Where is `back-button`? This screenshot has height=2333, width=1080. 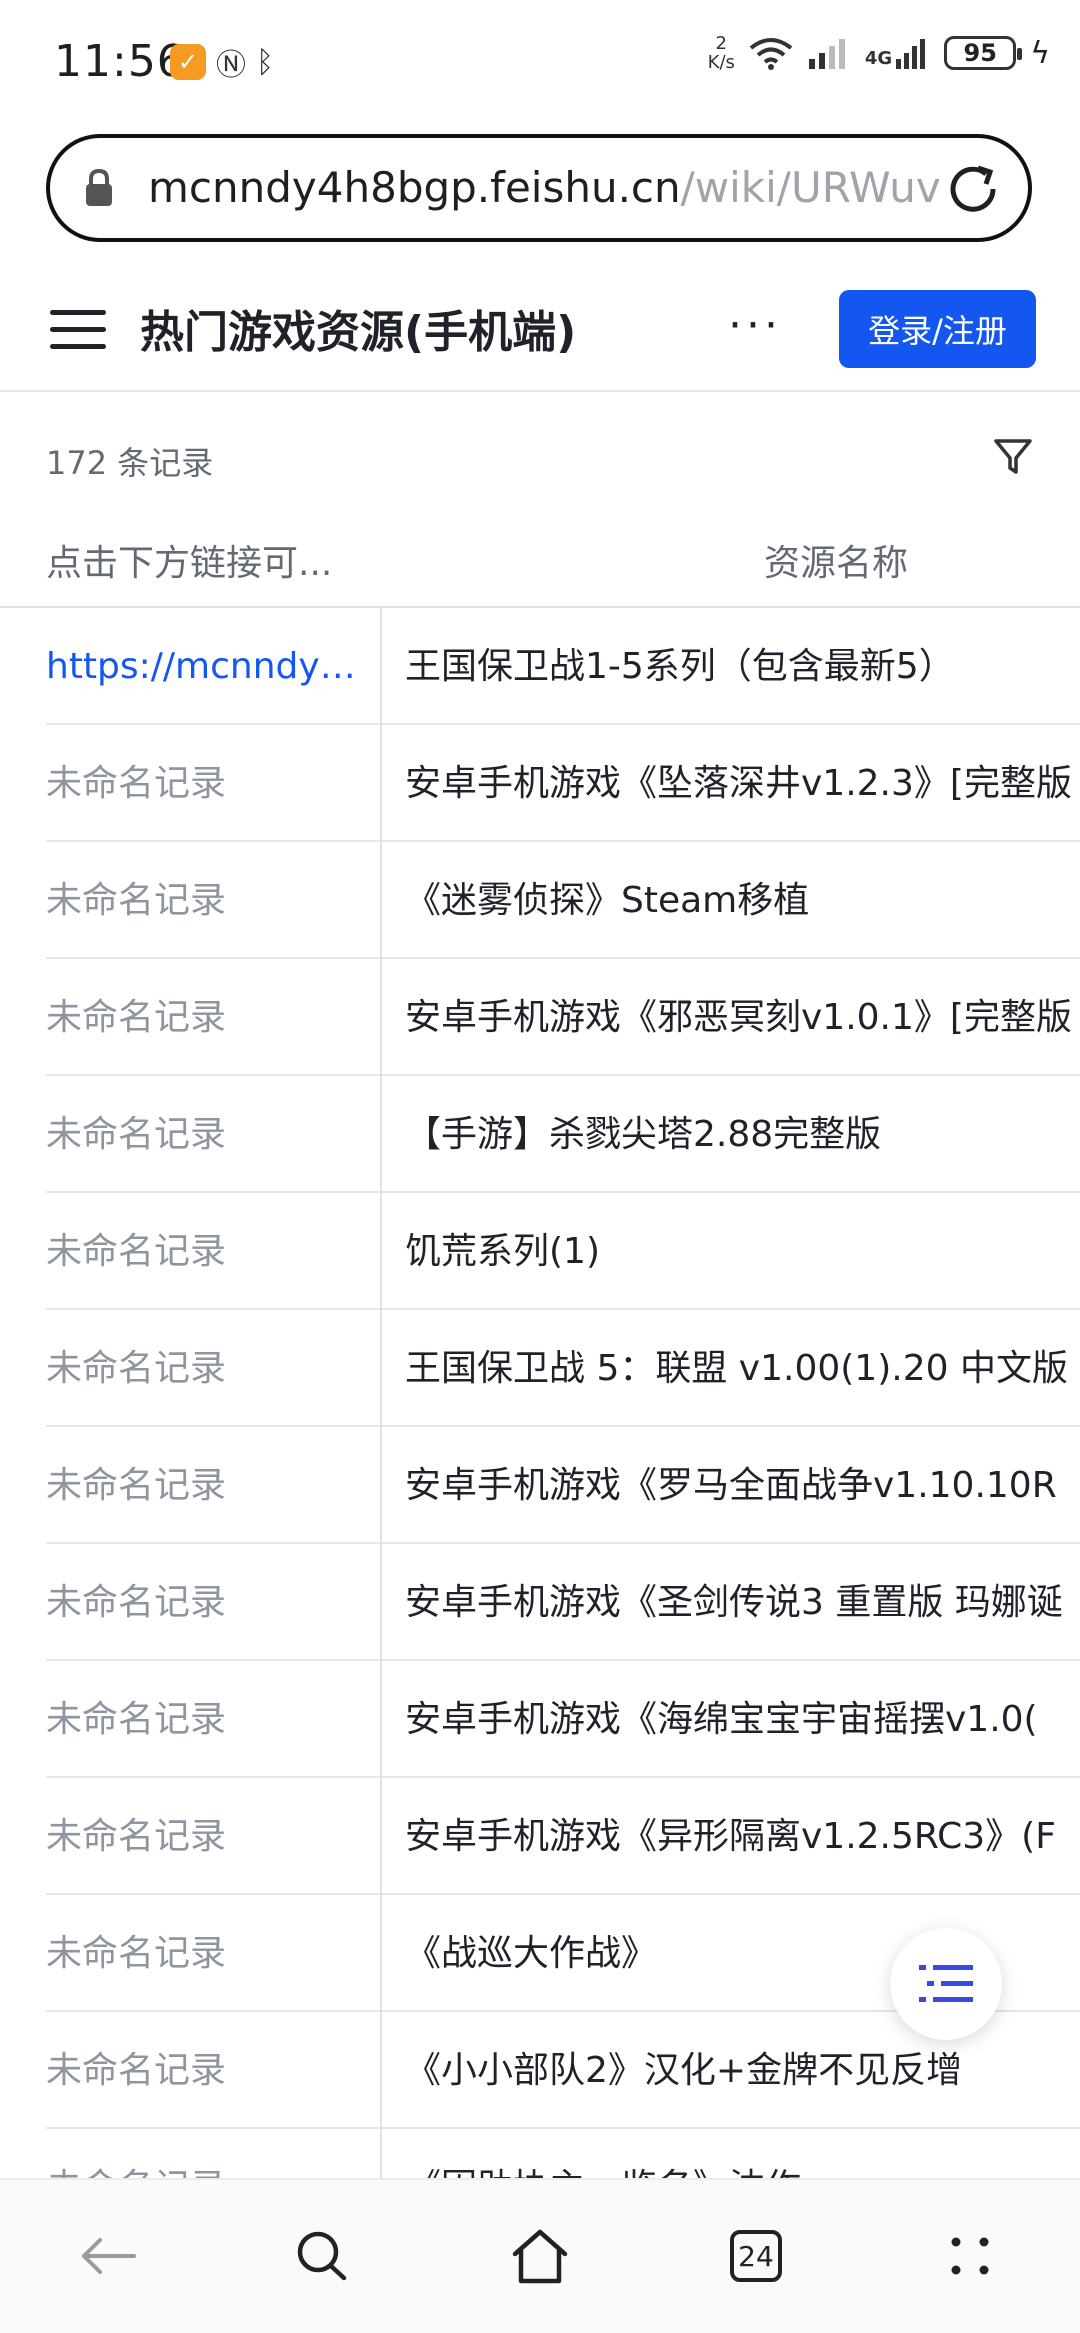 back-button is located at coordinates (108, 2256).